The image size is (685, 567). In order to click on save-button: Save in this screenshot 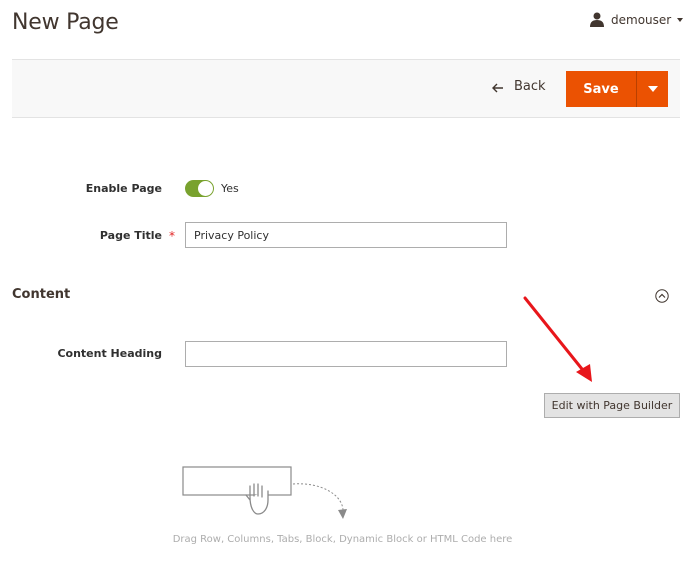, I will do `click(601, 89)`.